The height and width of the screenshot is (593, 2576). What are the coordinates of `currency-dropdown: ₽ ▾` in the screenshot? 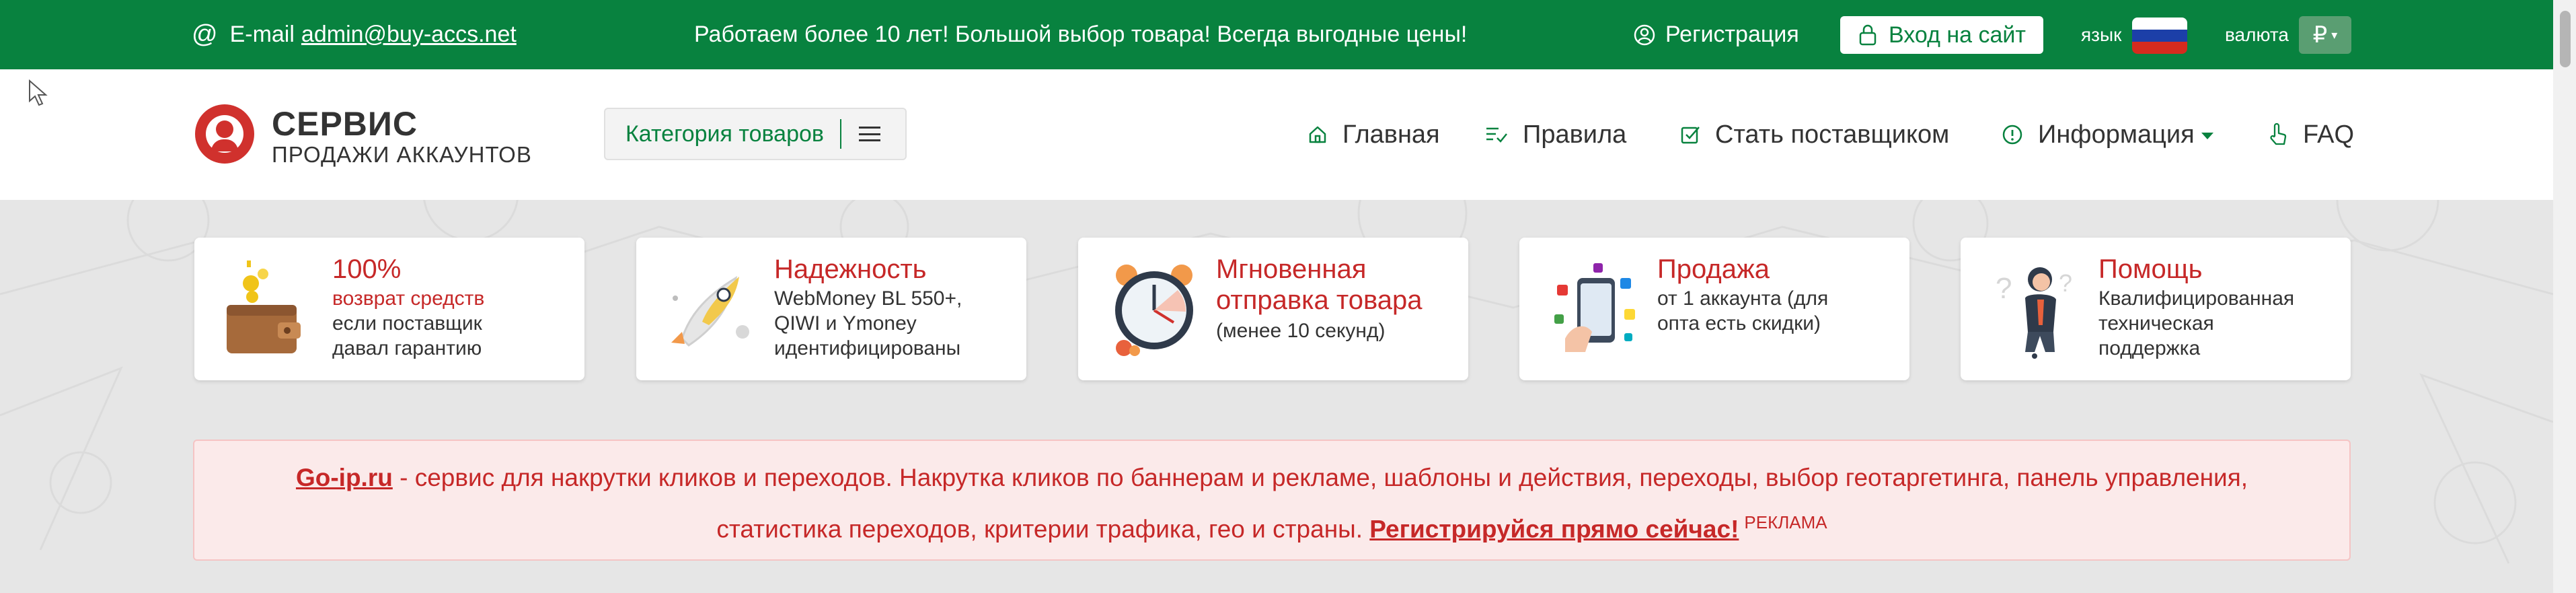 It's located at (2325, 35).